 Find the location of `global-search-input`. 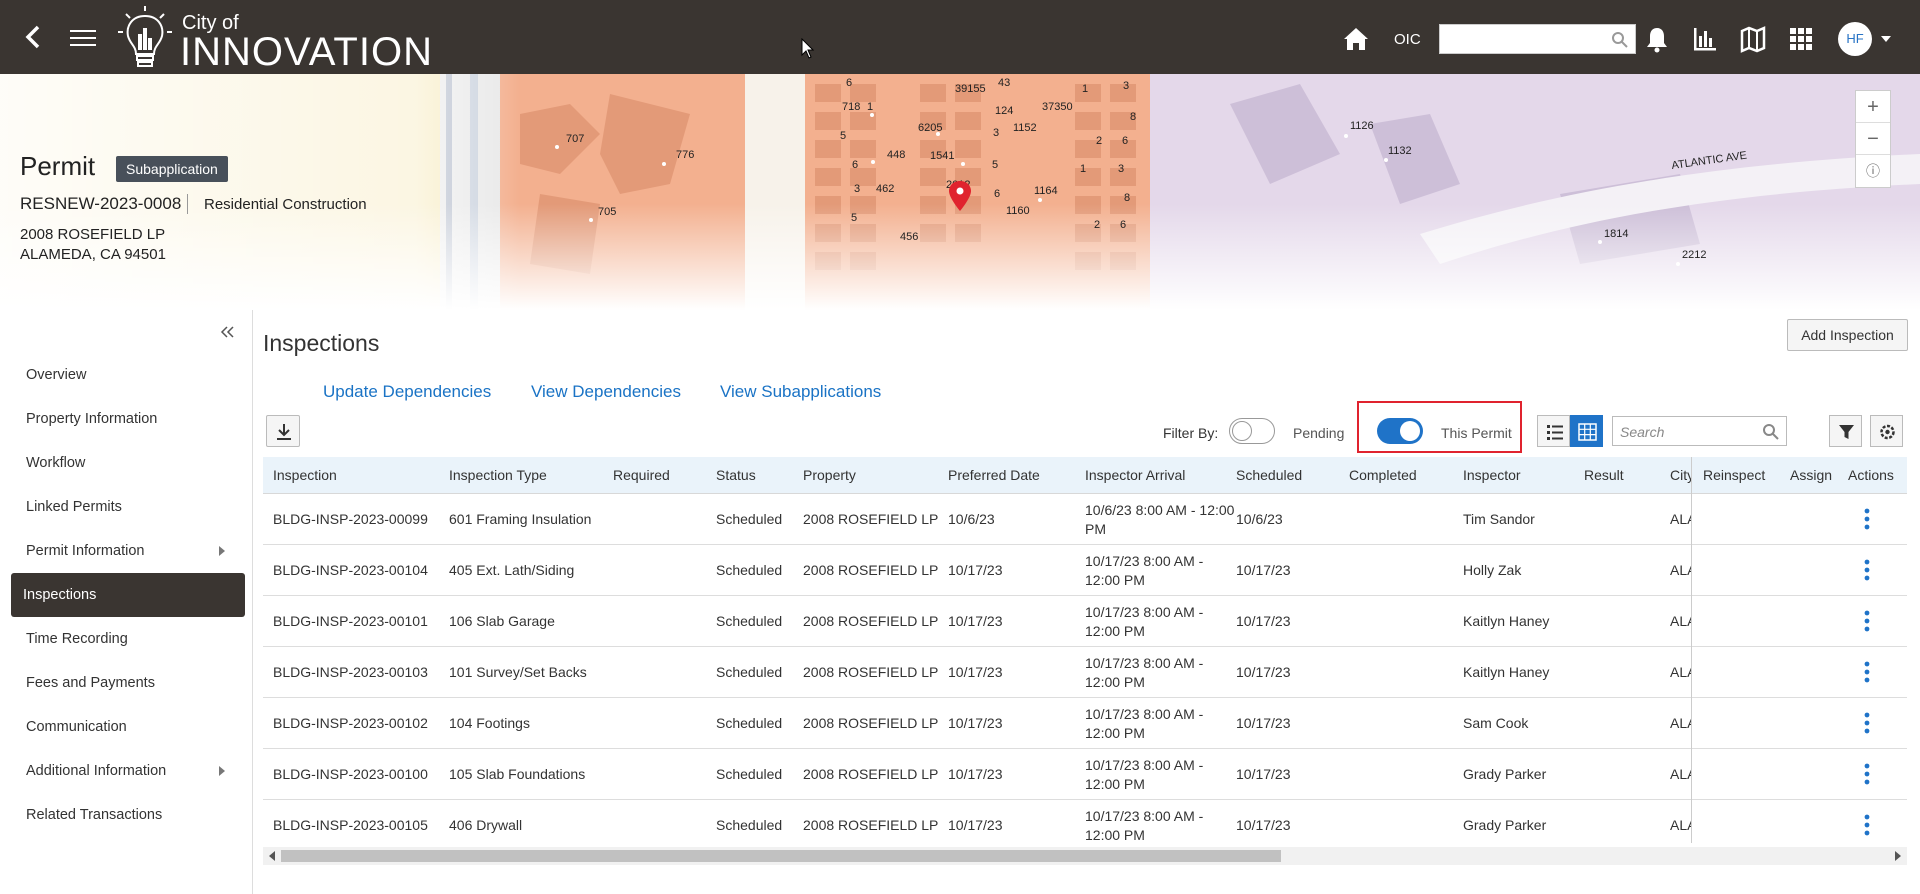

global-search-input is located at coordinates (1537, 39).